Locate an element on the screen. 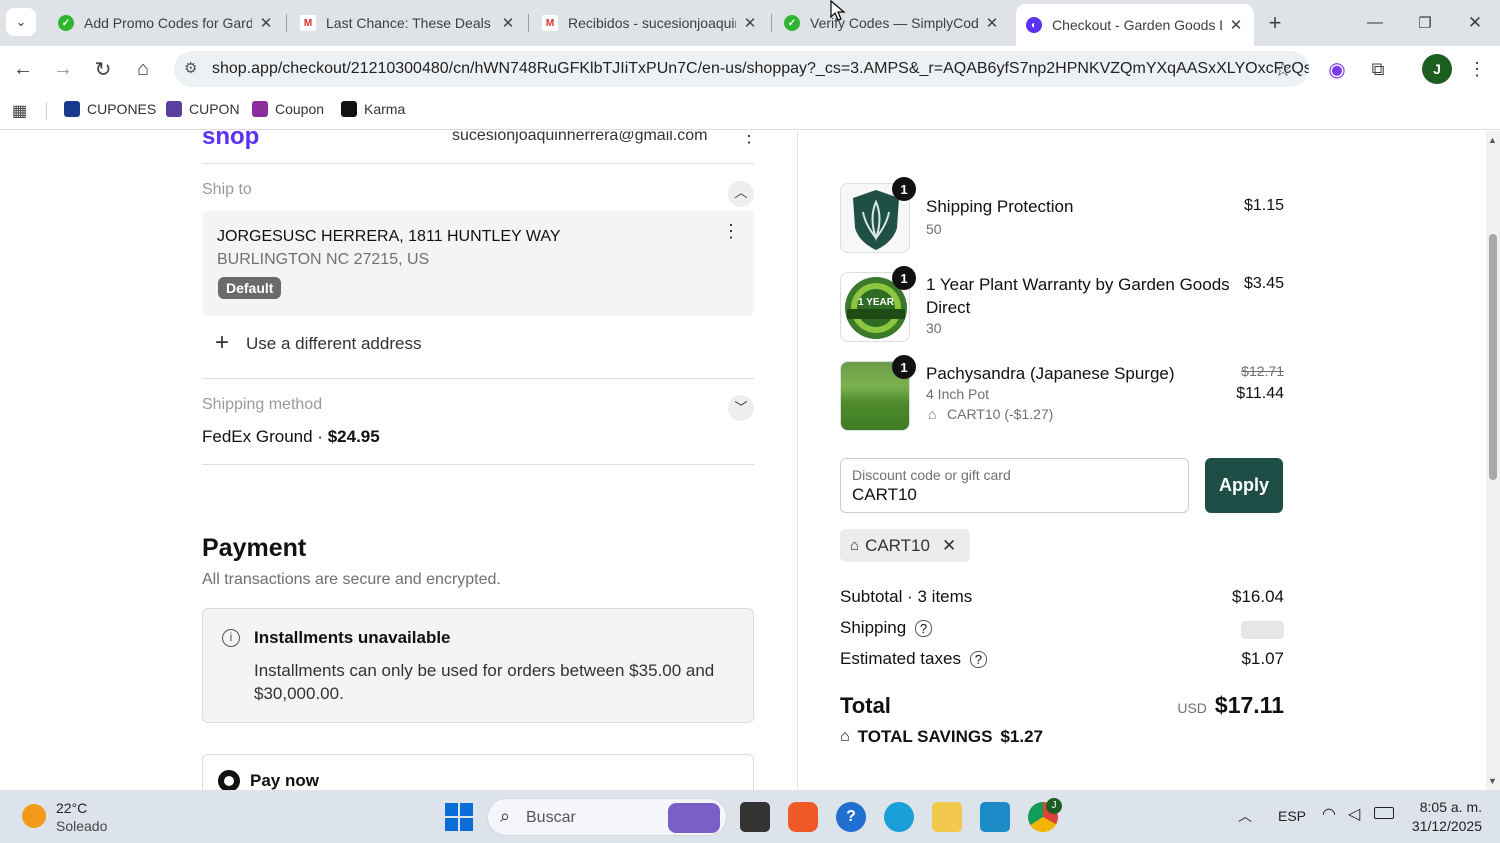 Image resolution: width=1500 pixels, height=843 pixels. forward-button: → is located at coordinates (63, 69).